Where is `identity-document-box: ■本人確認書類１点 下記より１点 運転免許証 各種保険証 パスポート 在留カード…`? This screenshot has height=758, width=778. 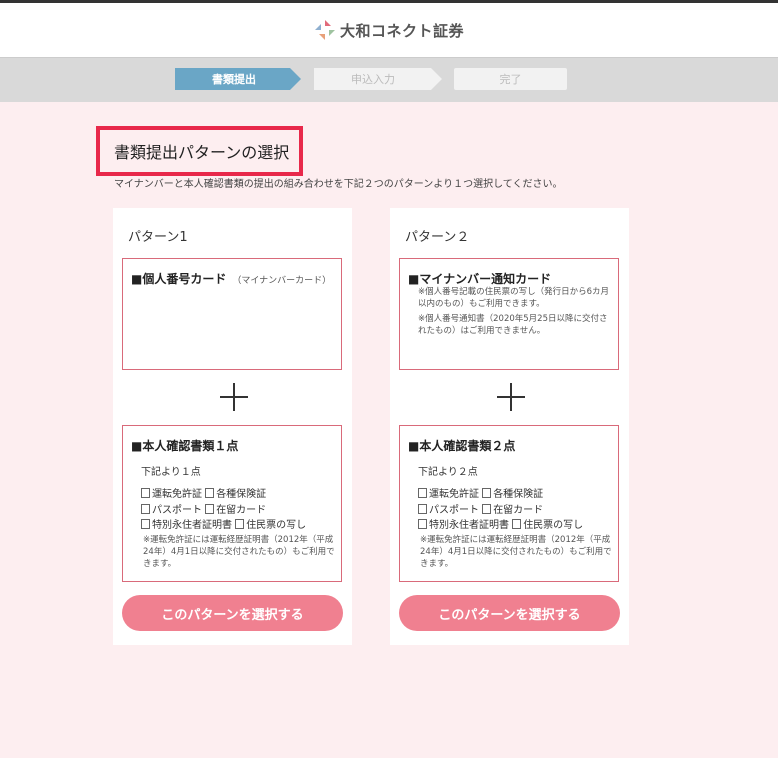
identity-document-box: ■本人確認書類１点 下記より１点 運転免許証 各種保険証 パスポート 在留カード… is located at coordinates (232, 503).